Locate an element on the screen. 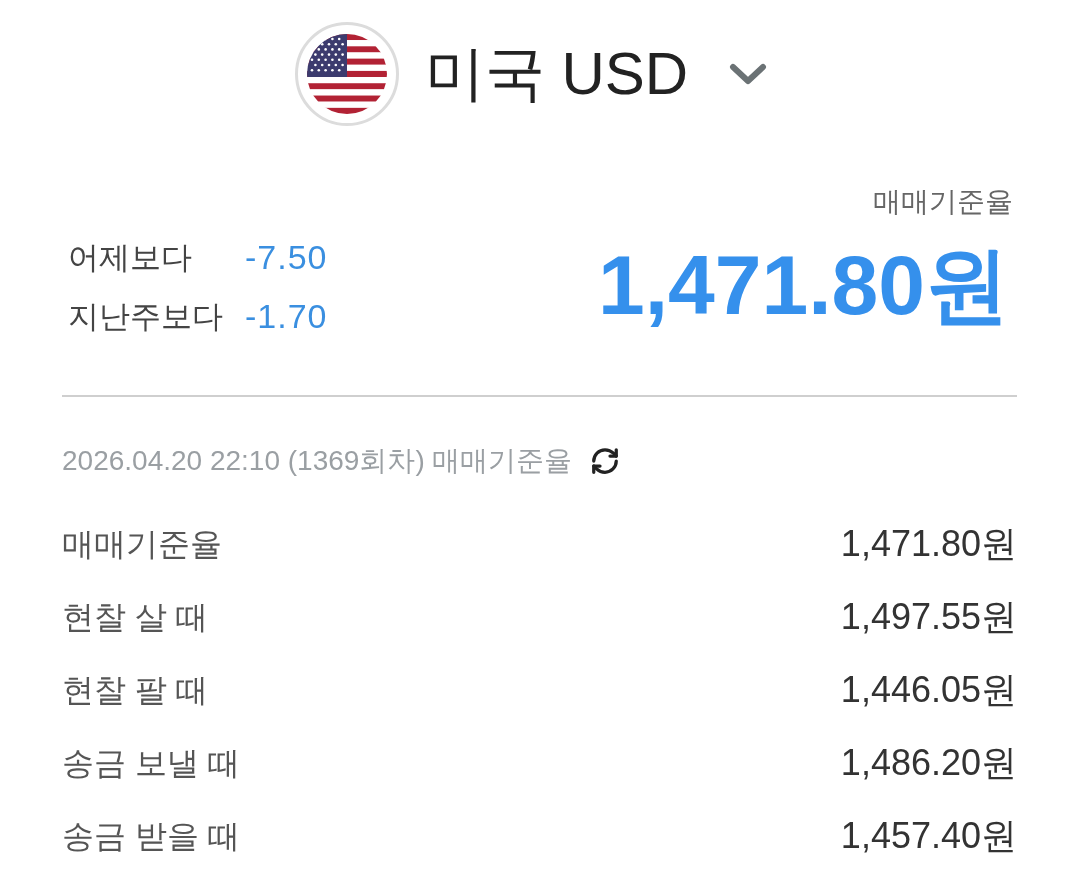 This screenshot has width=1079, height=894. change-value: -7.50 is located at coordinates (286, 257).